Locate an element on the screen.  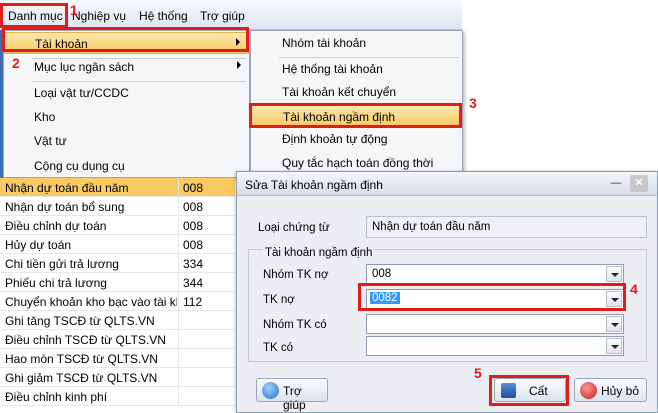
menu-danh-muc: Danh mục is located at coordinates (35, 16).